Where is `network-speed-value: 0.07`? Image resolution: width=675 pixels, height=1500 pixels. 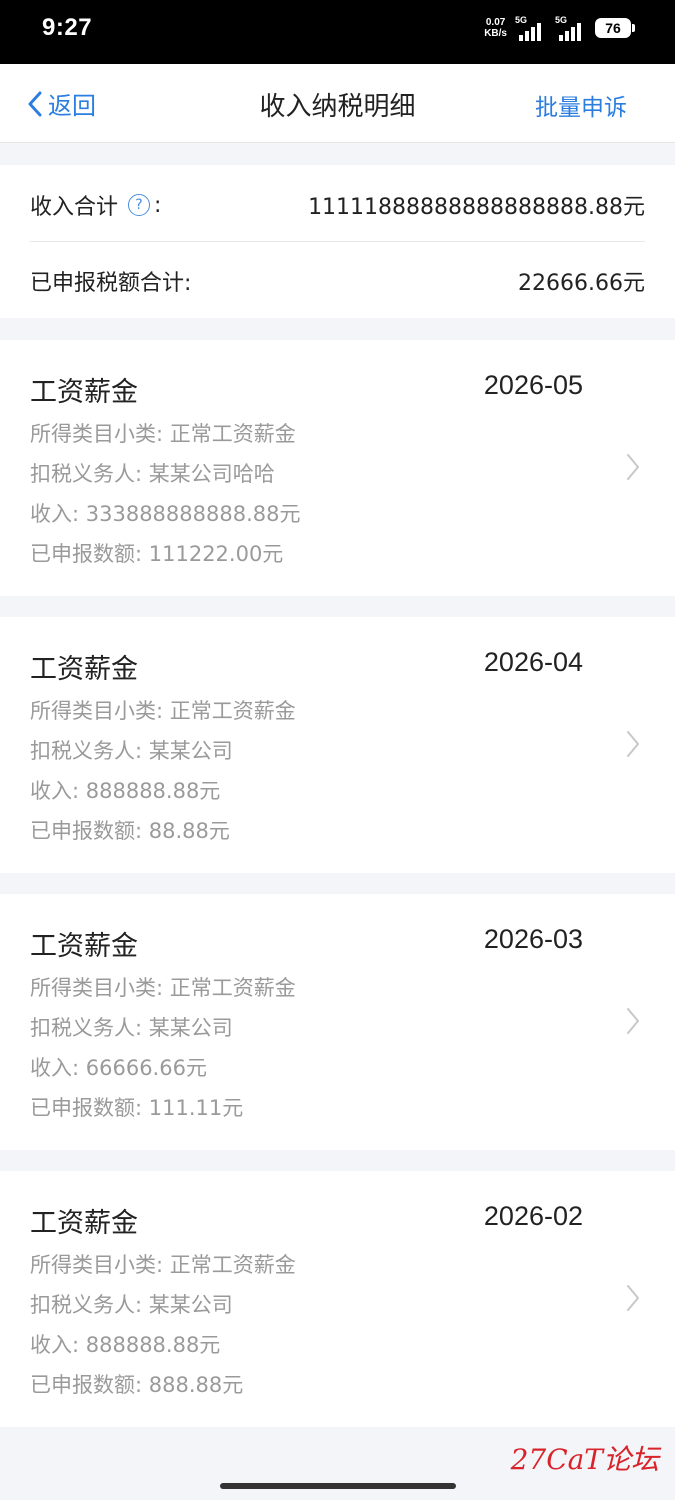 network-speed-value: 0.07 is located at coordinates (495, 22).